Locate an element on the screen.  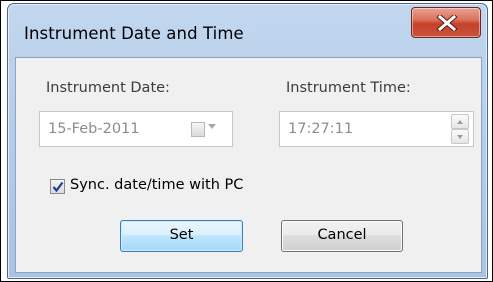
close-button is located at coordinates (446, 22).